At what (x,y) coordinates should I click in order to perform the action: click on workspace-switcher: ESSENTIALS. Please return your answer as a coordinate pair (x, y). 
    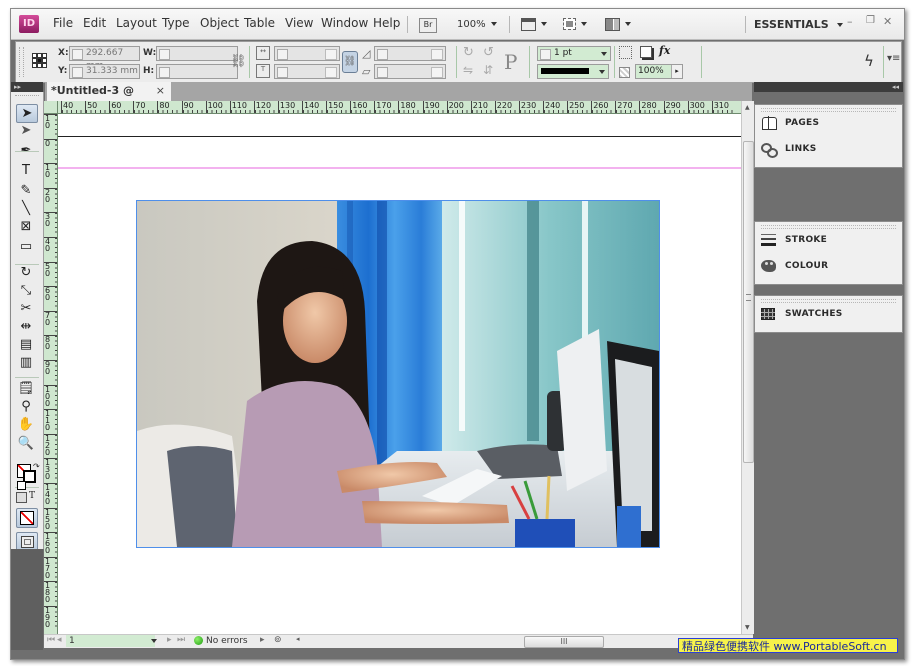
    Looking at the image, I should click on (798, 24).